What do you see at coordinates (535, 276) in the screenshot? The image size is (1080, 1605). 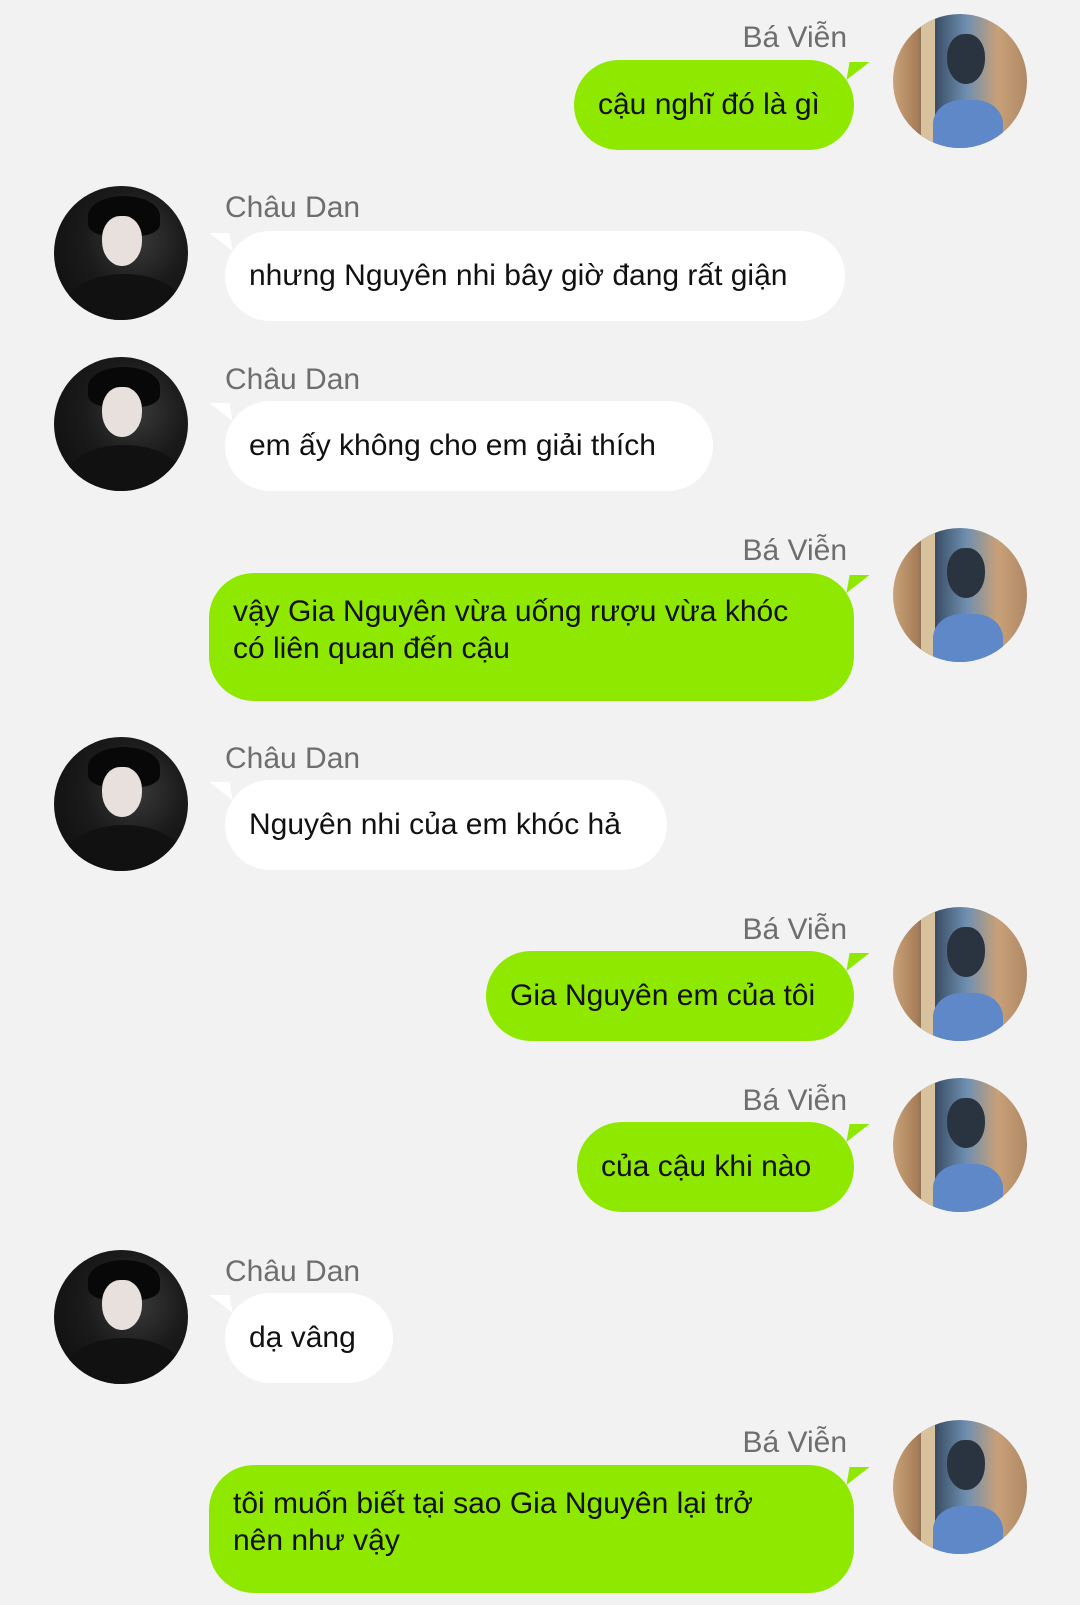 I see `message-bubble-incoming: nhưng Nguyên nhi bây giờ đang rất giận` at bounding box center [535, 276].